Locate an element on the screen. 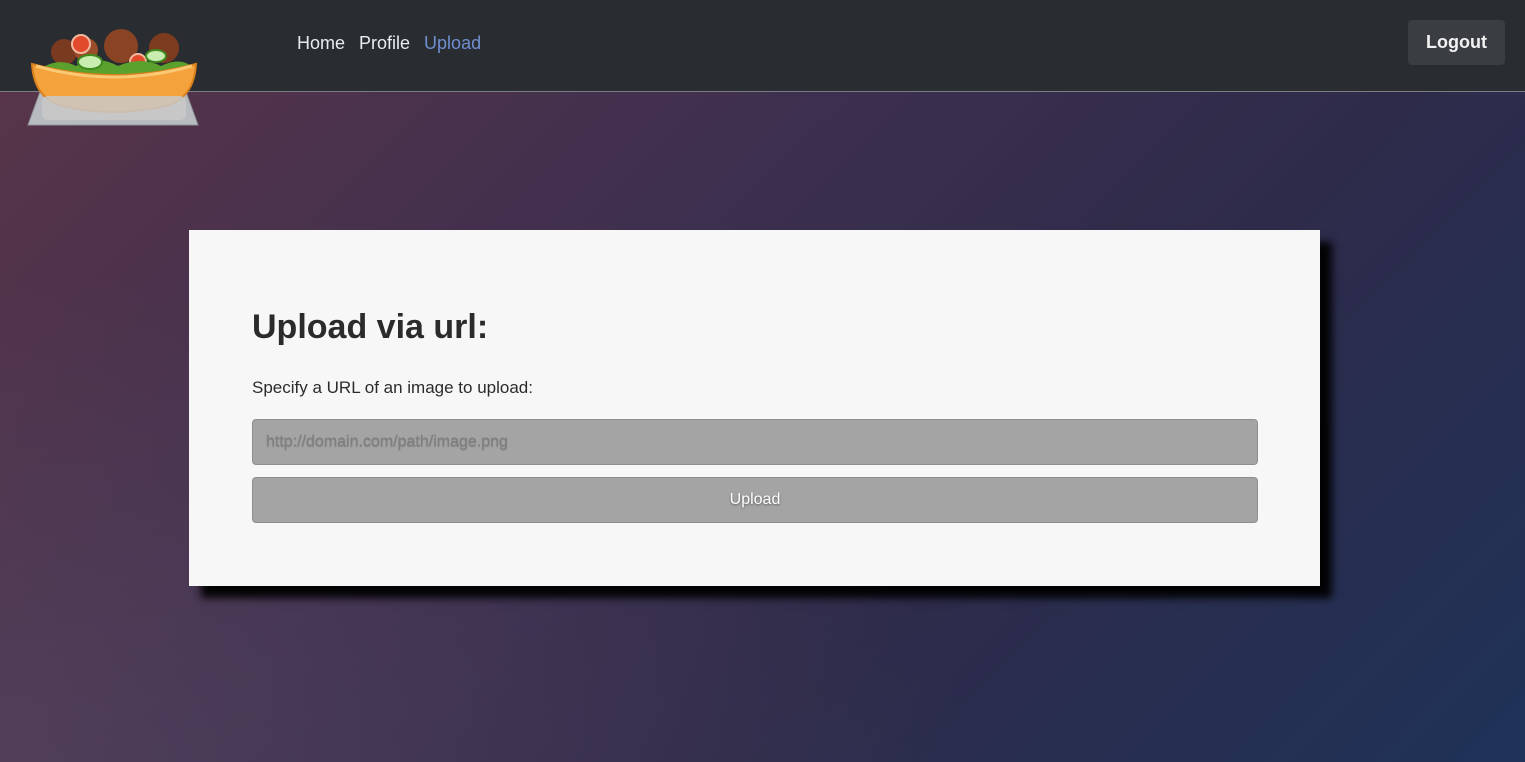 This screenshot has width=1525, height=762. nav-link-profile: Profile is located at coordinates (384, 43).